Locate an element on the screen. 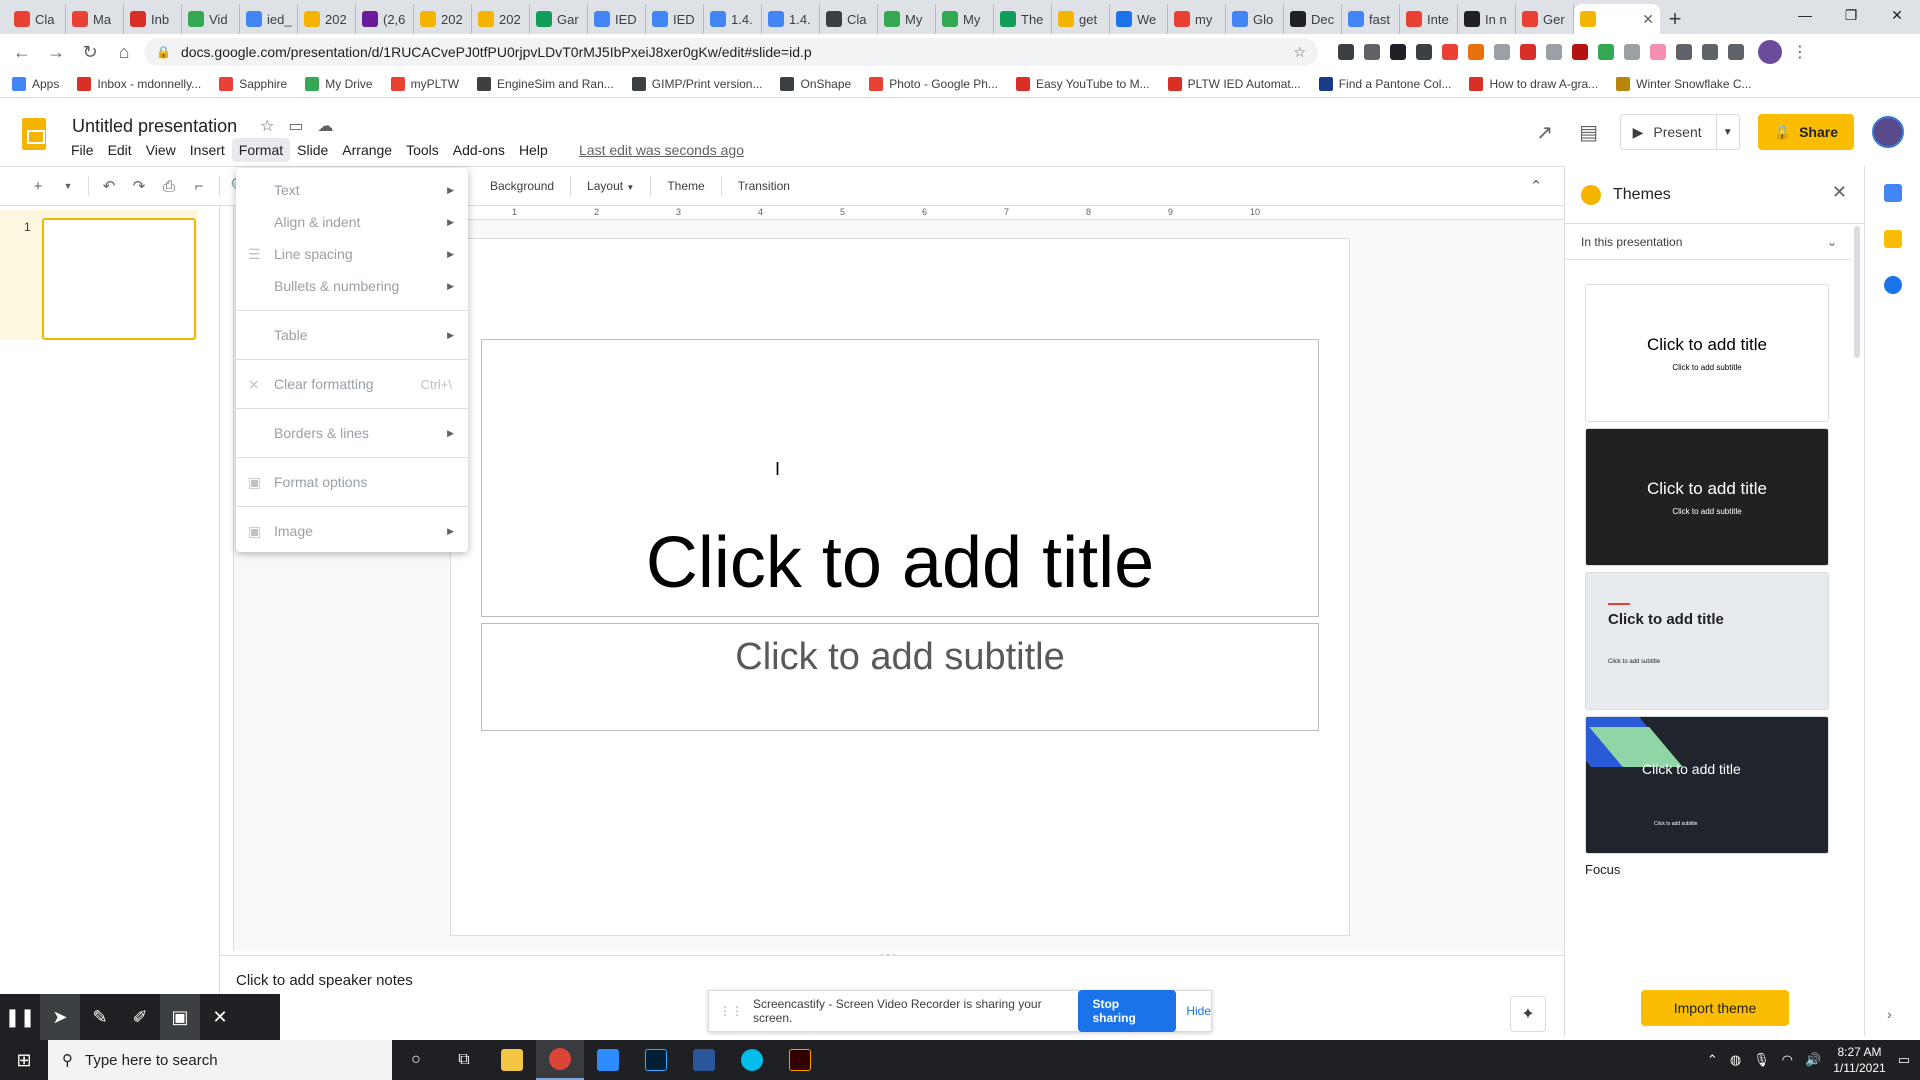 This screenshot has width=1920, height=1080. paint-format-icon: ⌐ is located at coordinates (199, 186).